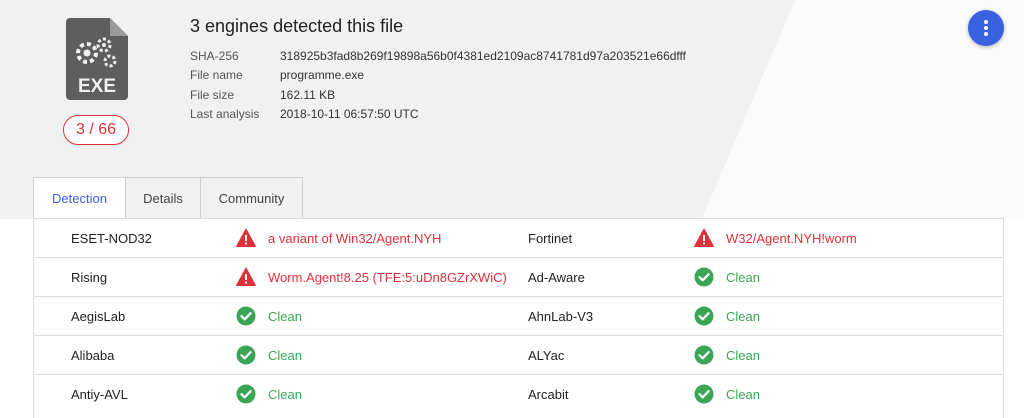 This screenshot has width=1024, height=418. I want to click on meta-label: File name, so click(216, 75).